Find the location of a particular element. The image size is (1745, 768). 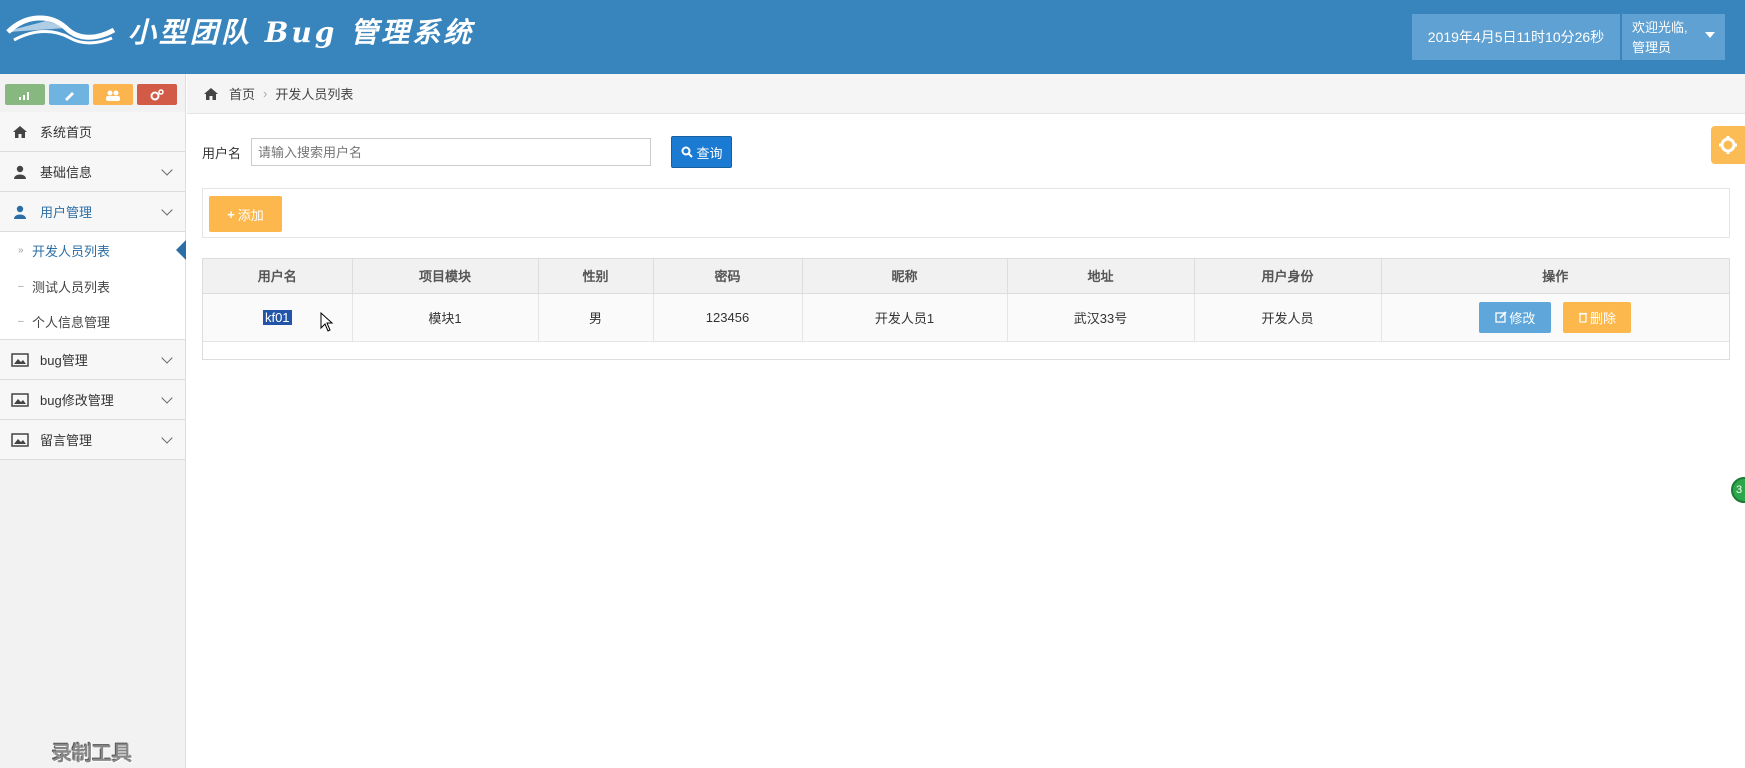

shortcut-cogs-button is located at coordinates (157, 94).